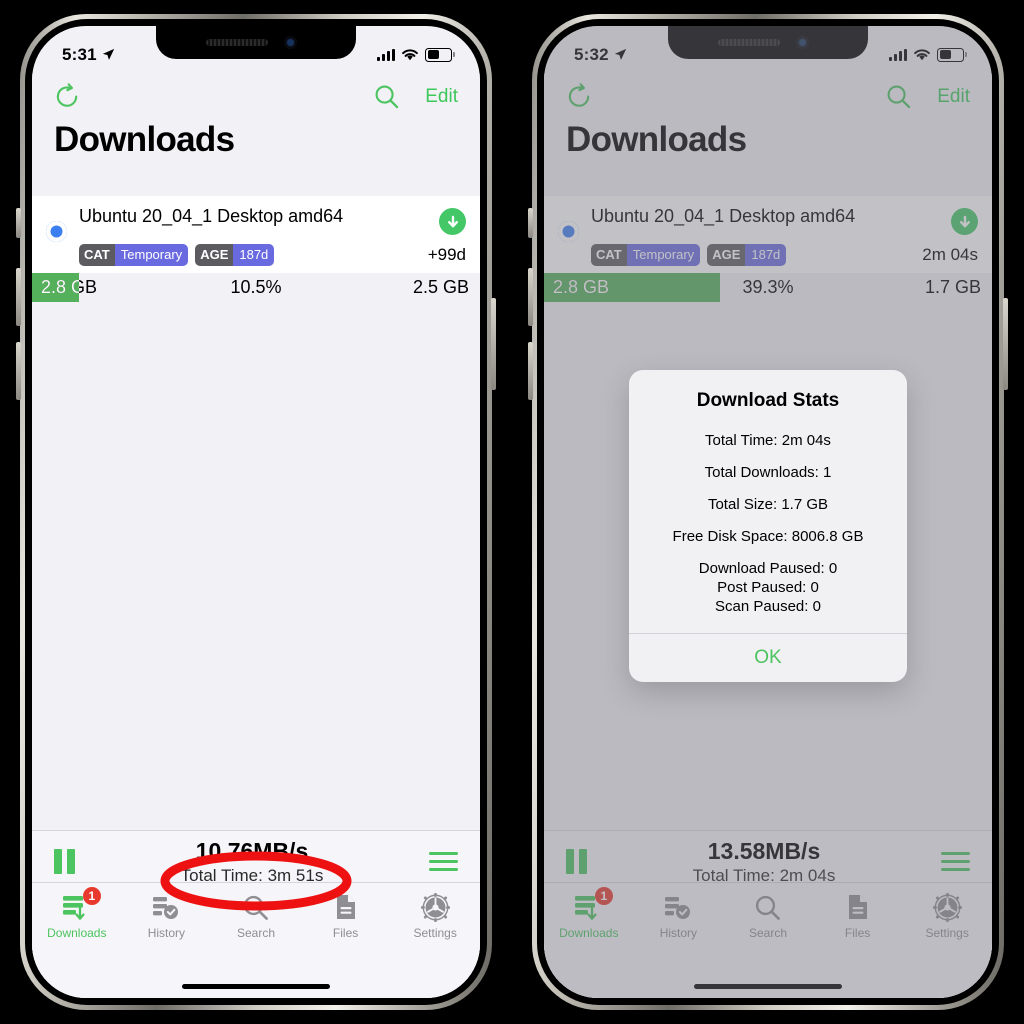 This screenshot has height=1024, width=1024. Describe the element at coordinates (345, 907) in the screenshot. I see `files-icon` at that location.